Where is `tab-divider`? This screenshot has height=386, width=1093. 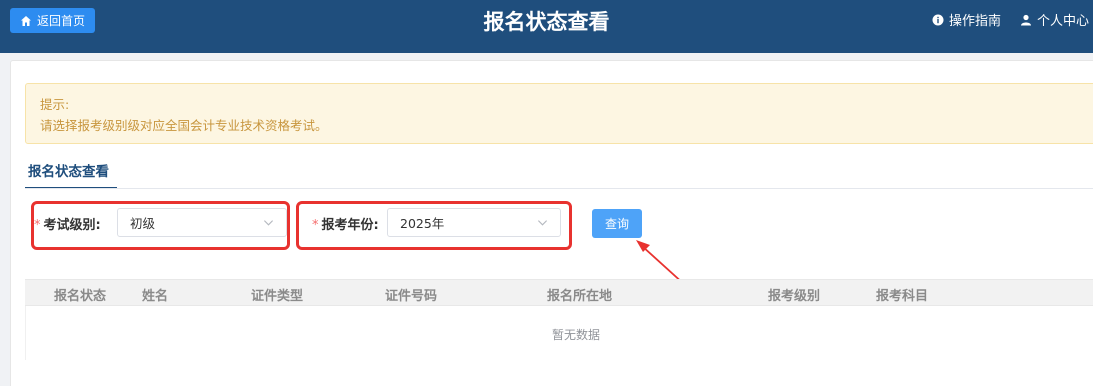 tab-divider is located at coordinates (559, 188).